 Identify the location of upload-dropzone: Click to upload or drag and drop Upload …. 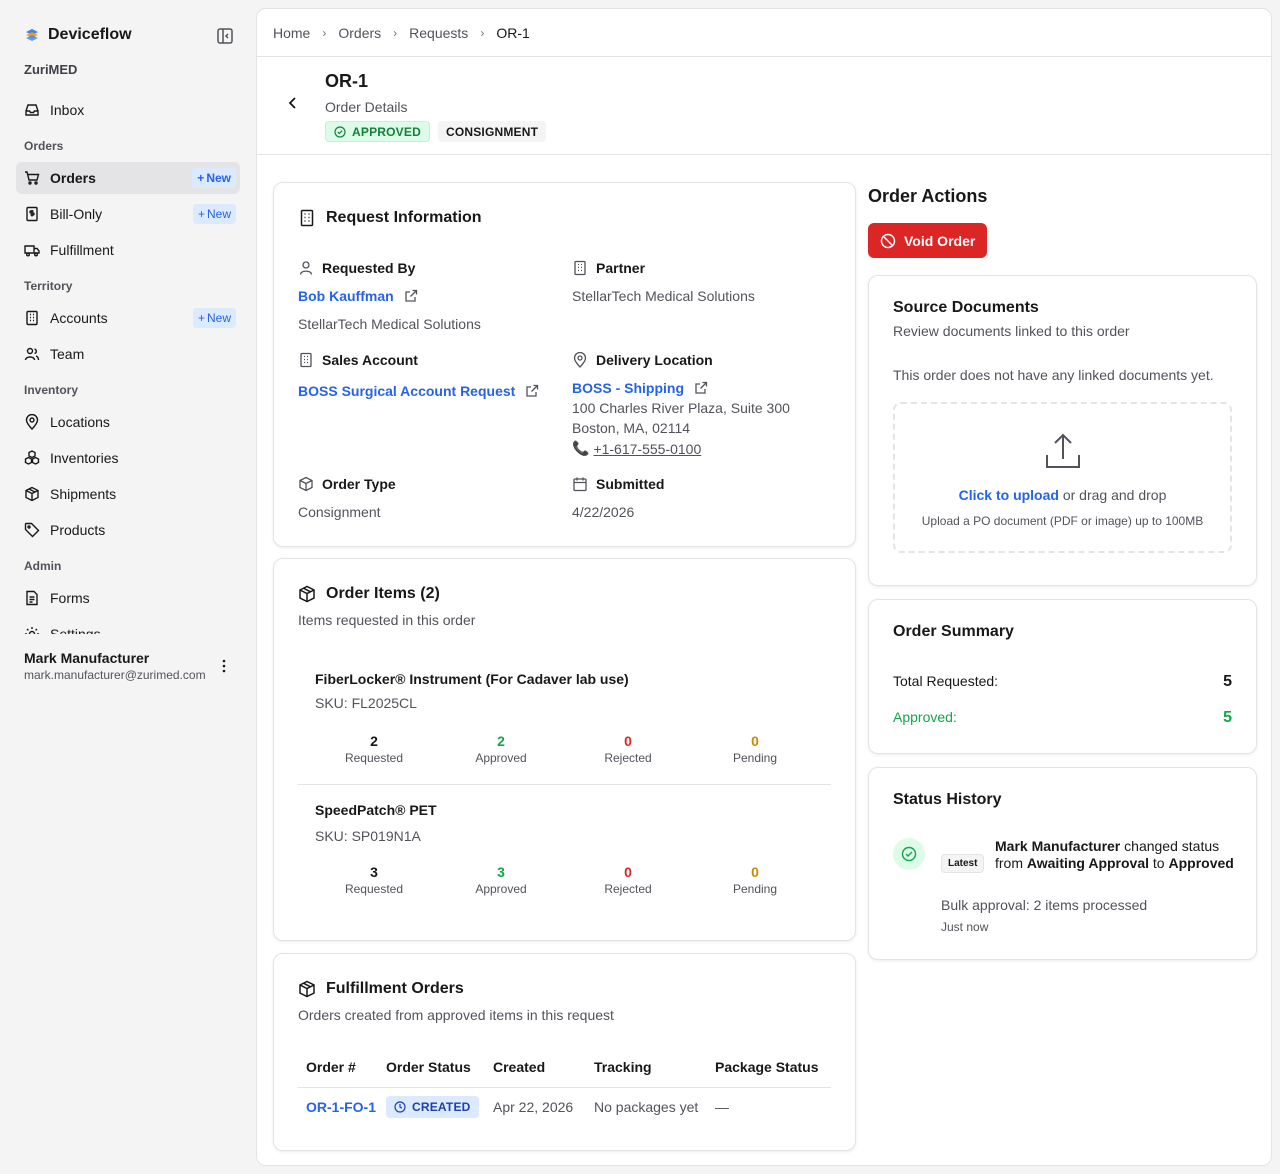
(1062, 477).